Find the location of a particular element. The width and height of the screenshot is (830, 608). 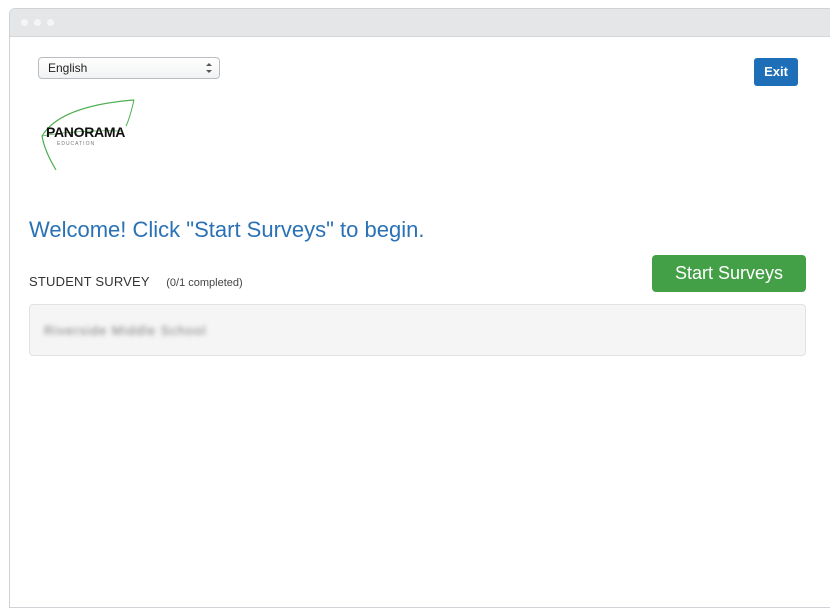

window-zoom-dot is located at coordinates (50, 22).